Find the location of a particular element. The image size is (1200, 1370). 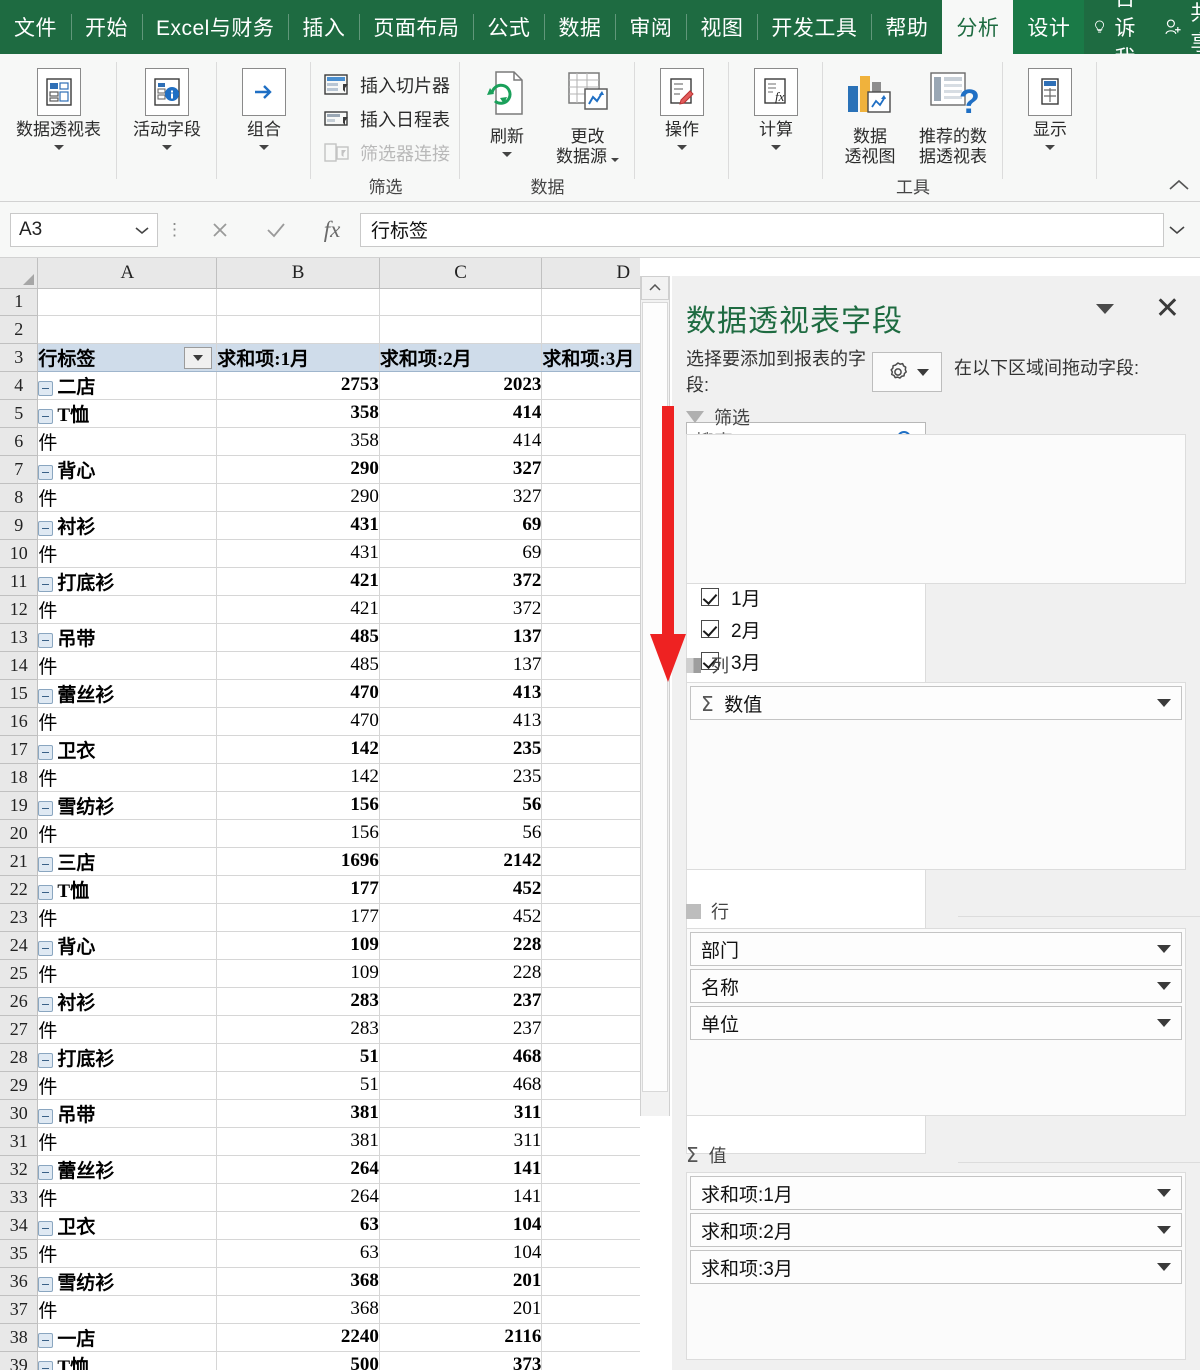

value-field-pill: 求和项:1月 is located at coordinates (936, 1193).